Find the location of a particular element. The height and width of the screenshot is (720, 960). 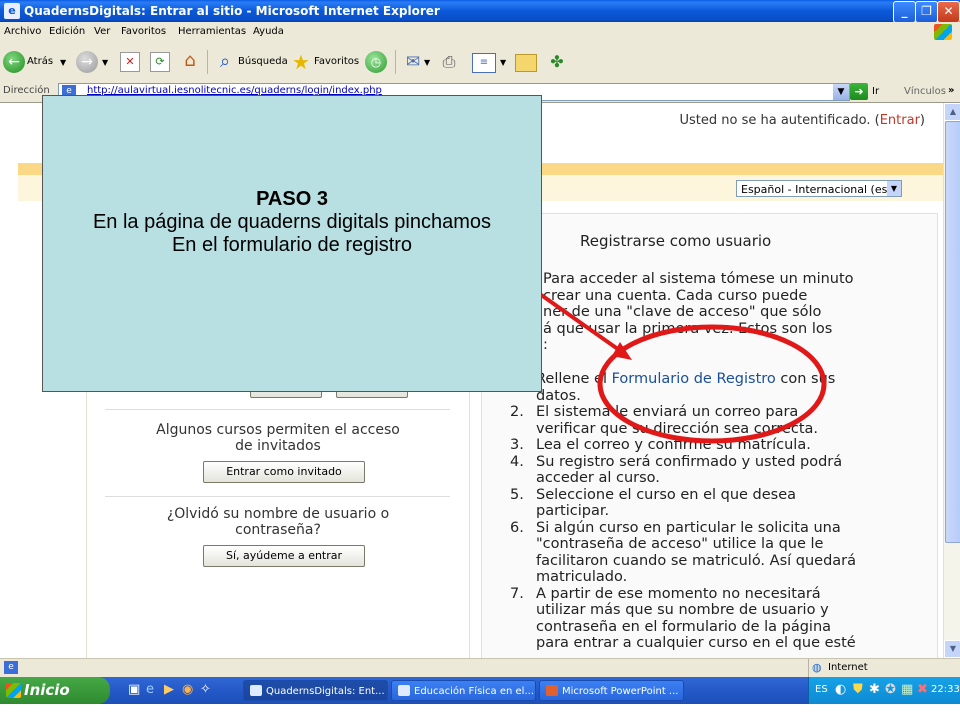

powerpoint-task-icon is located at coordinates (552, 690).